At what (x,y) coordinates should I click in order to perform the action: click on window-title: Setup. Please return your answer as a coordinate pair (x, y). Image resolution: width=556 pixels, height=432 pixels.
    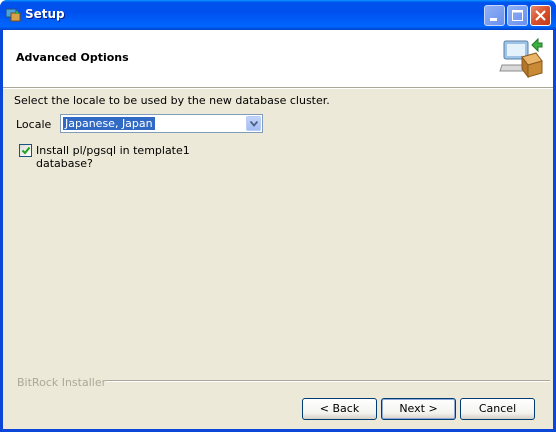
    Looking at the image, I should click on (45, 14).